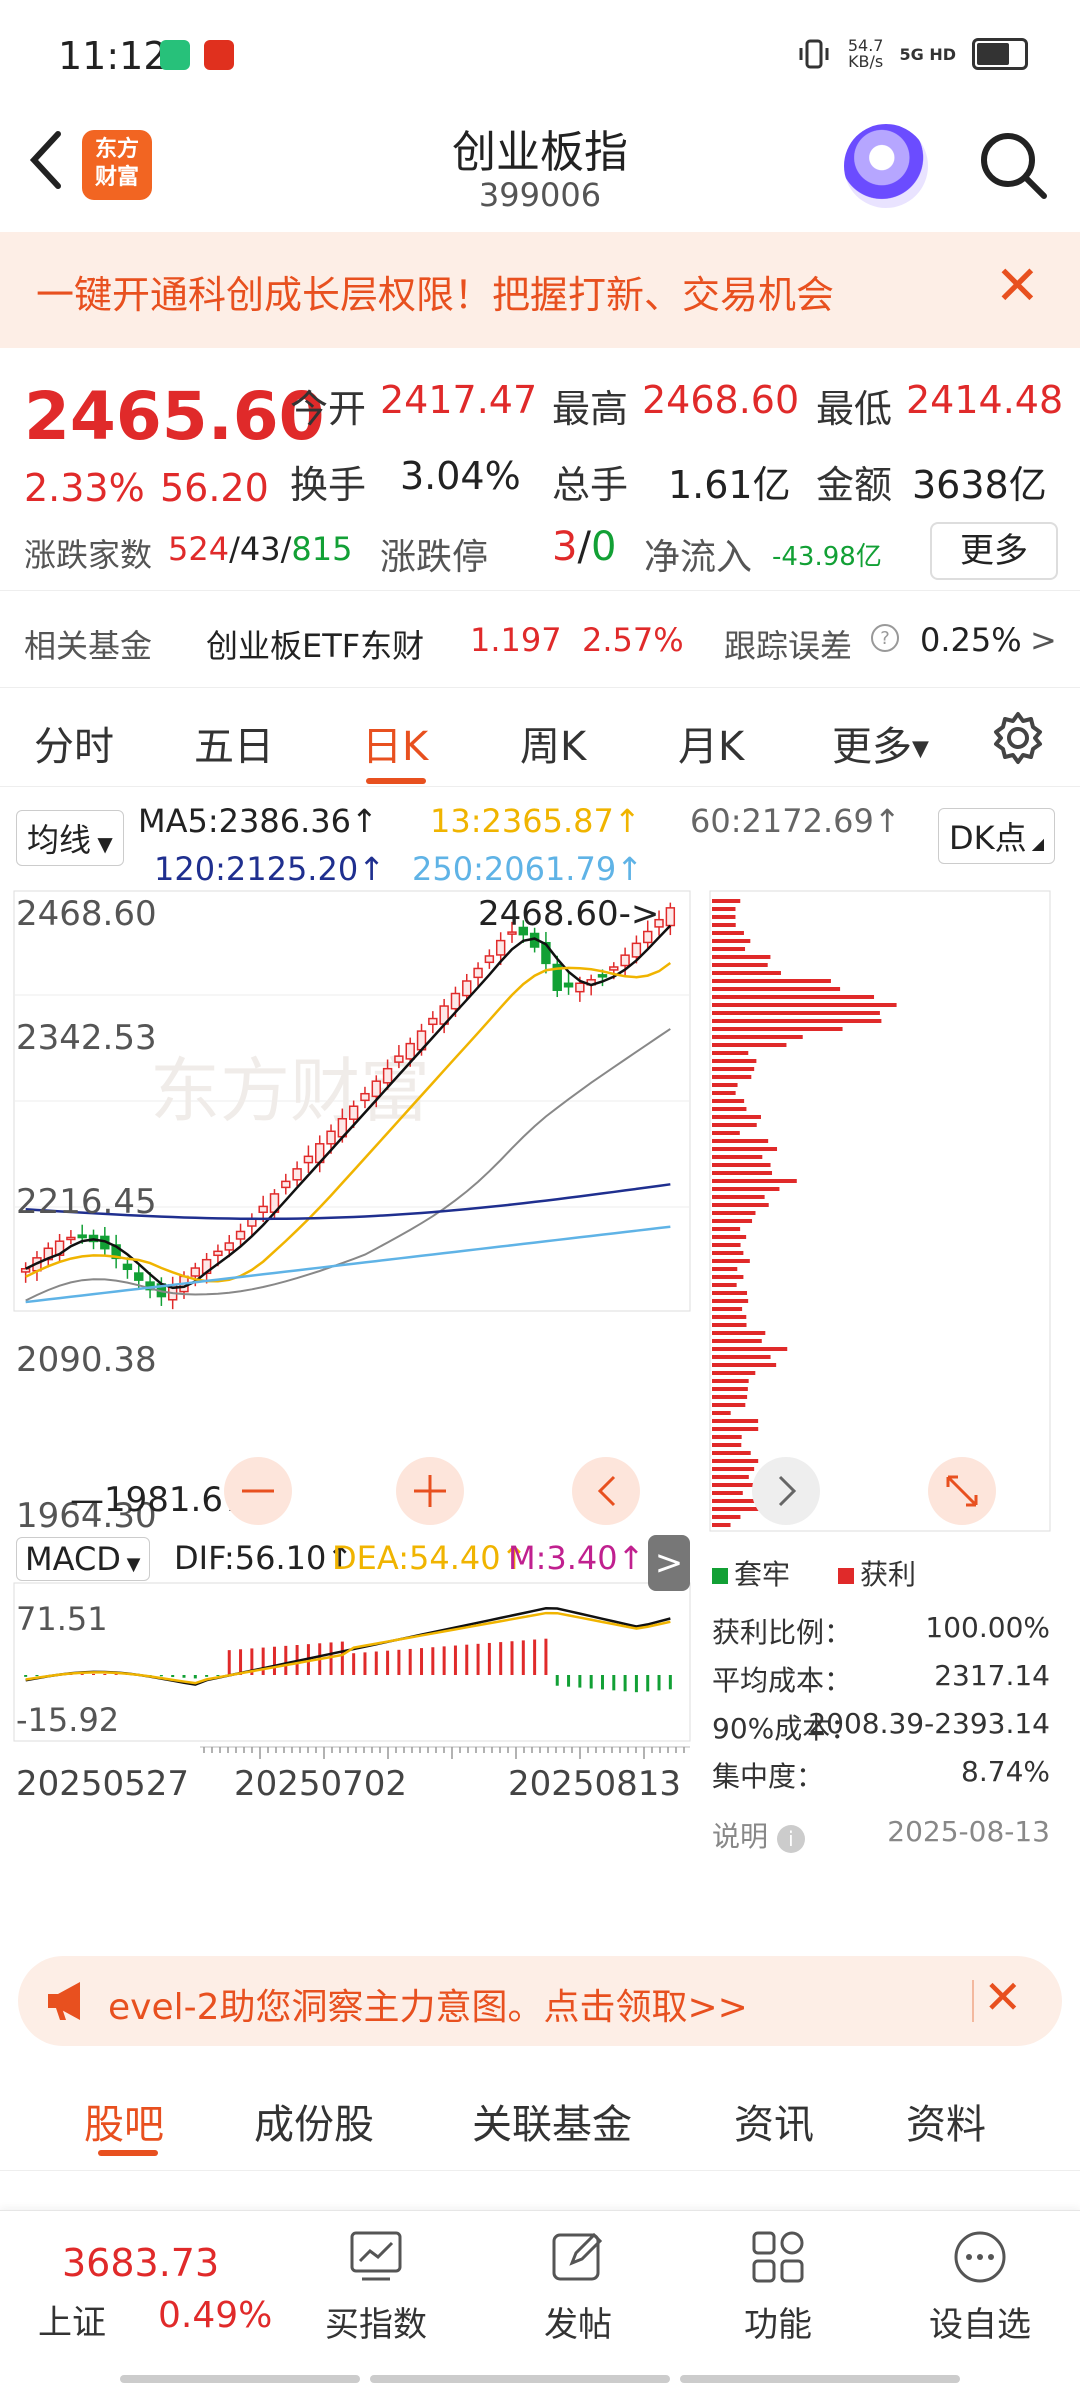 This screenshot has height=2389, width=1080. I want to click on tab-constituents: 成份股, so click(314, 2121).